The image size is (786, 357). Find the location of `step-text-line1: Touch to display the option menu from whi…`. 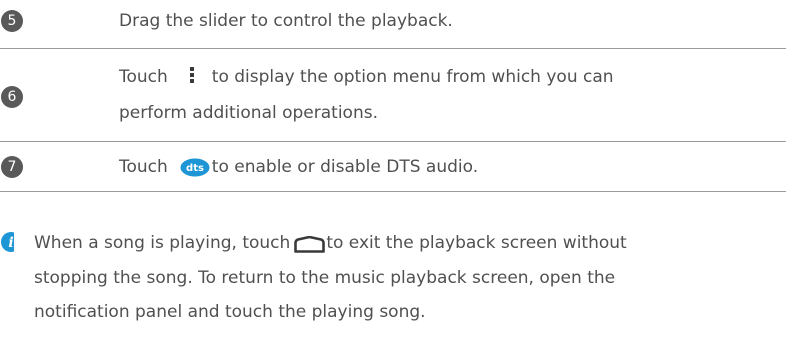

step-text-line1: Touch to display the option menu from whi… is located at coordinates (366, 77).